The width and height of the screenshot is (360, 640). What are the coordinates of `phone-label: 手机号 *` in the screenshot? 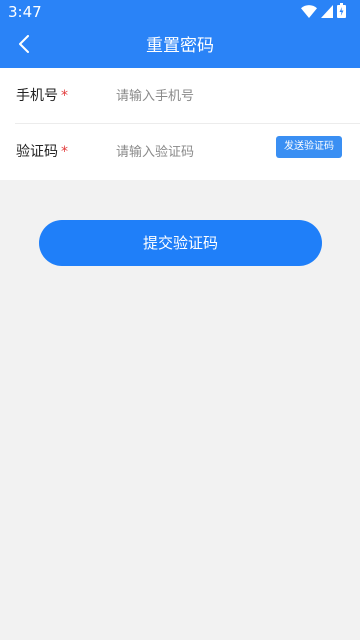 It's located at (42, 96).